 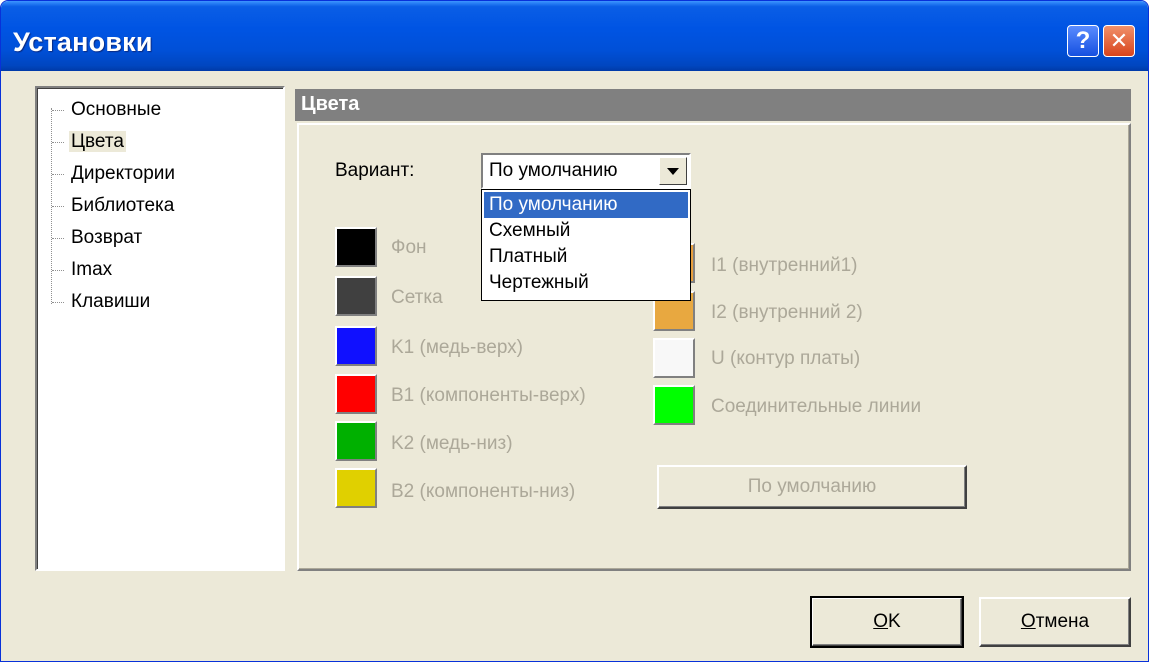 I want to click on close-button: ✕, so click(x=1119, y=41).